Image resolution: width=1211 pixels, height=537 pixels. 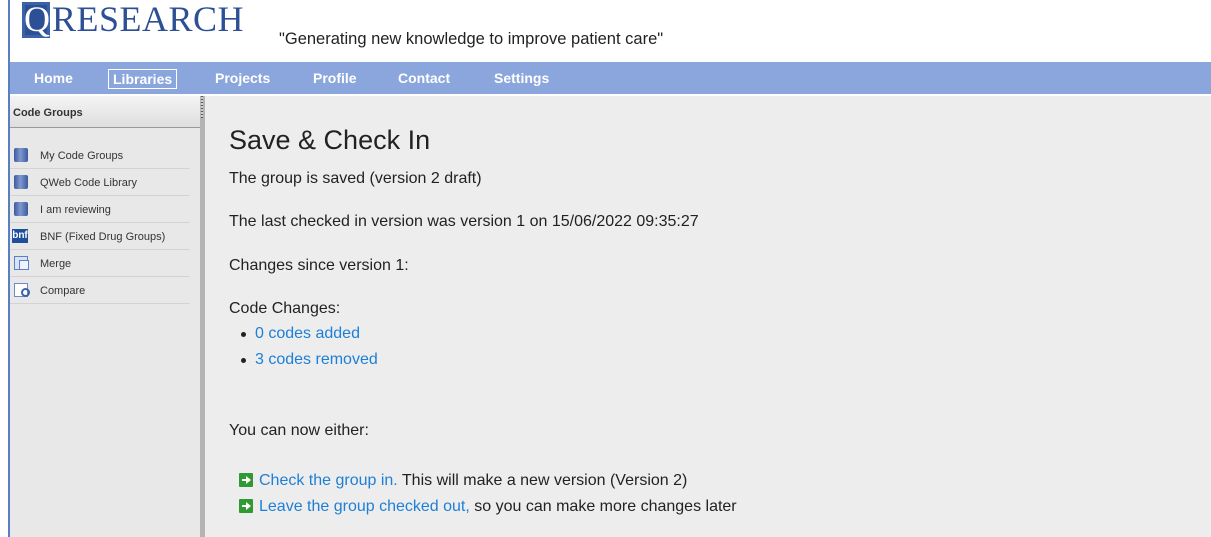 I want to click on codes-removed-link: 3 codes removed, so click(x=309, y=360).